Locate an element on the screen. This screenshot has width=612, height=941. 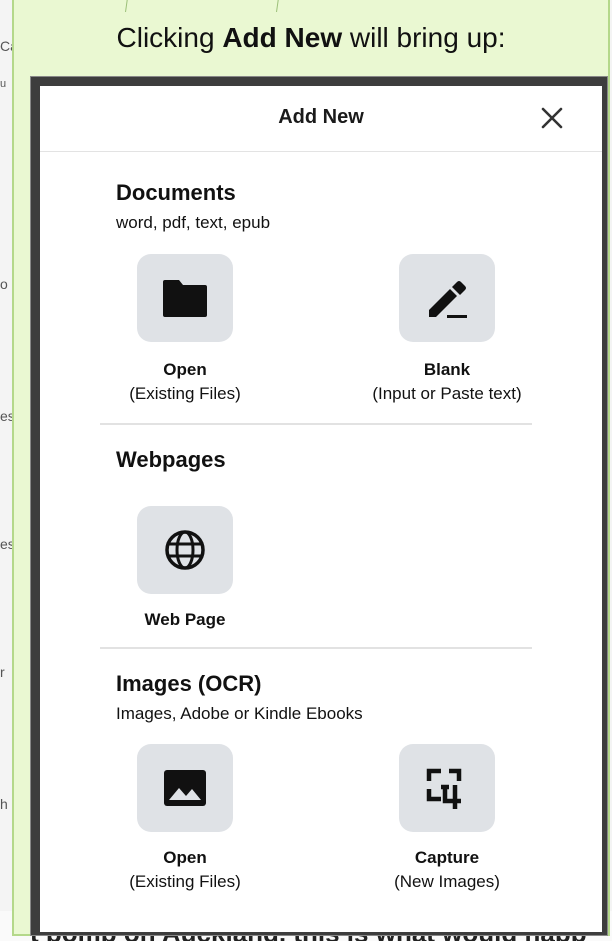
pencil-icon is located at coordinates (448, 299).